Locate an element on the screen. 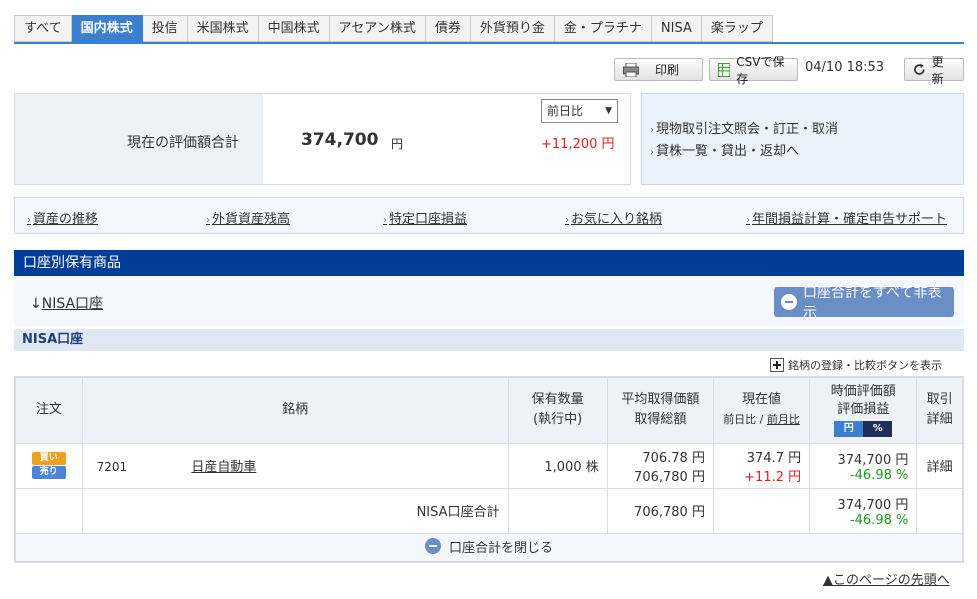  tab-domestic-stock: 国内株式 is located at coordinates (107, 28).